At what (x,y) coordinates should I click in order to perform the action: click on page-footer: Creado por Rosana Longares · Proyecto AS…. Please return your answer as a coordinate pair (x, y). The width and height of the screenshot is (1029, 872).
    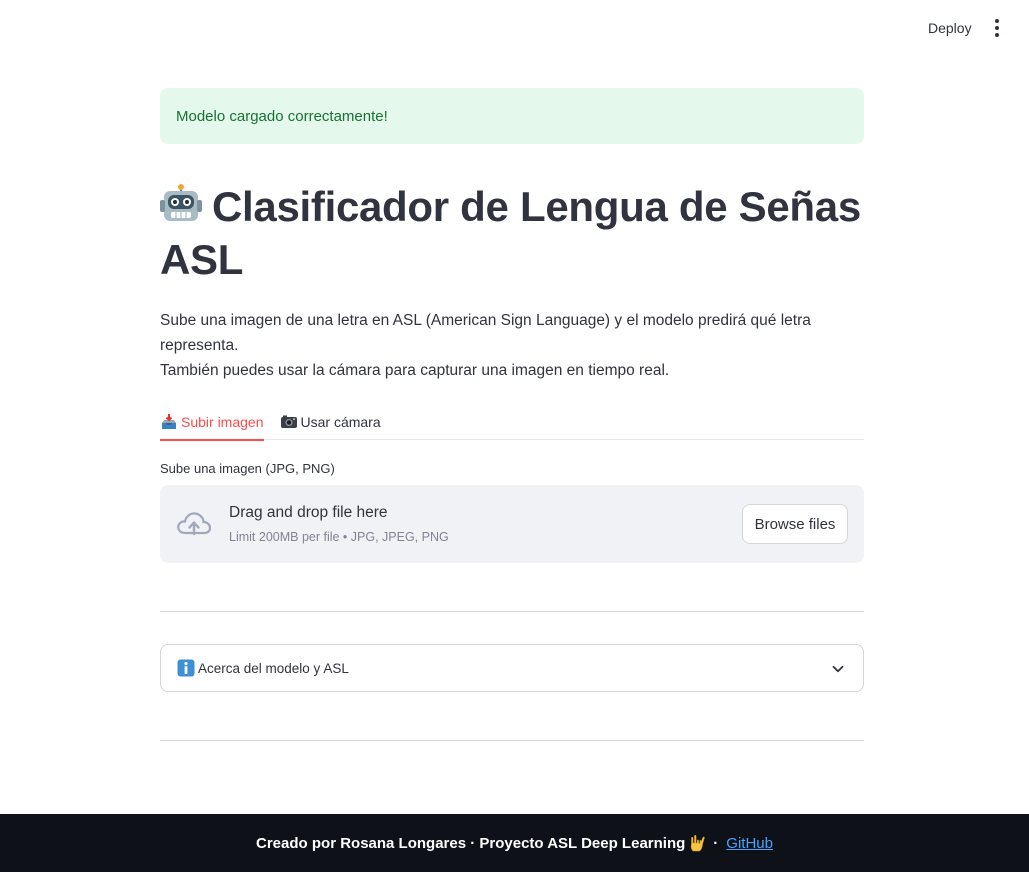
    Looking at the image, I should click on (514, 843).